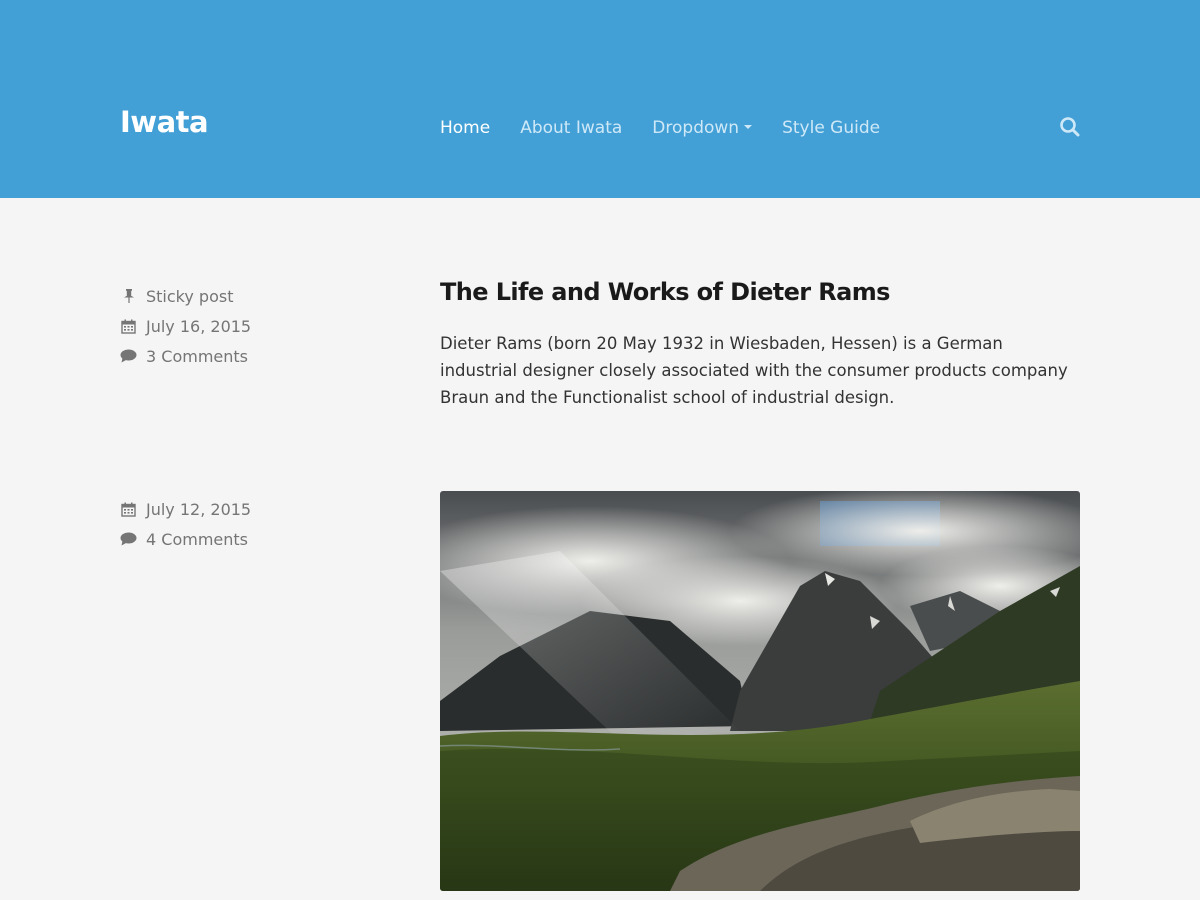 This screenshot has width=1200, height=900. What do you see at coordinates (748, 127) in the screenshot?
I see `chevron-down-icon` at bounding box center [748, 127].